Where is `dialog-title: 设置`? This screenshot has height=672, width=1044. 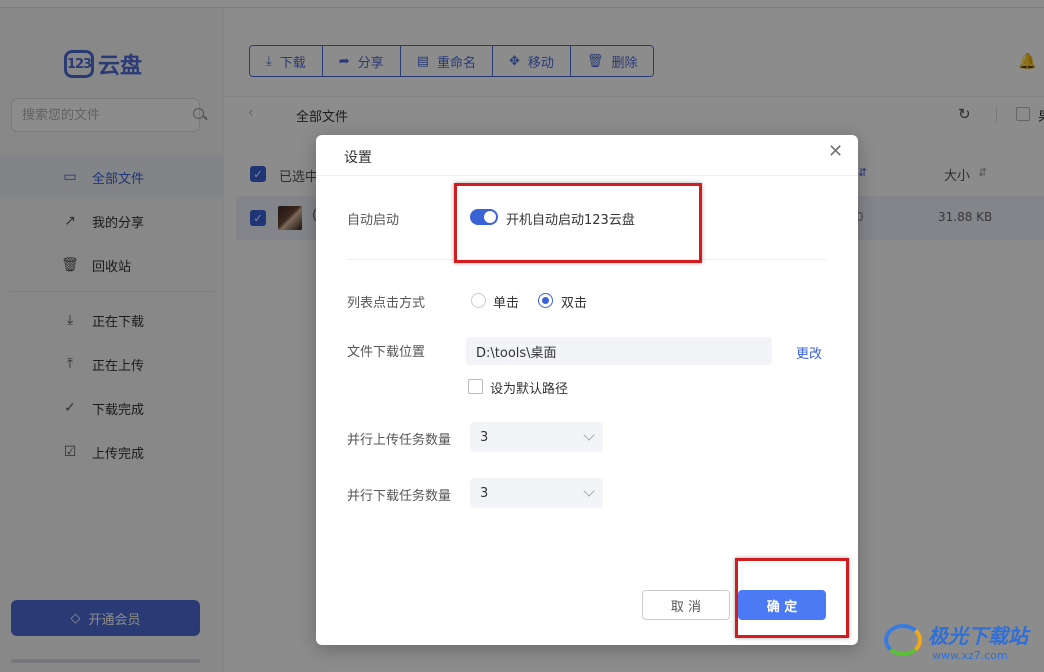
dialog-title: 设置 is located at coordinates (358, 158).